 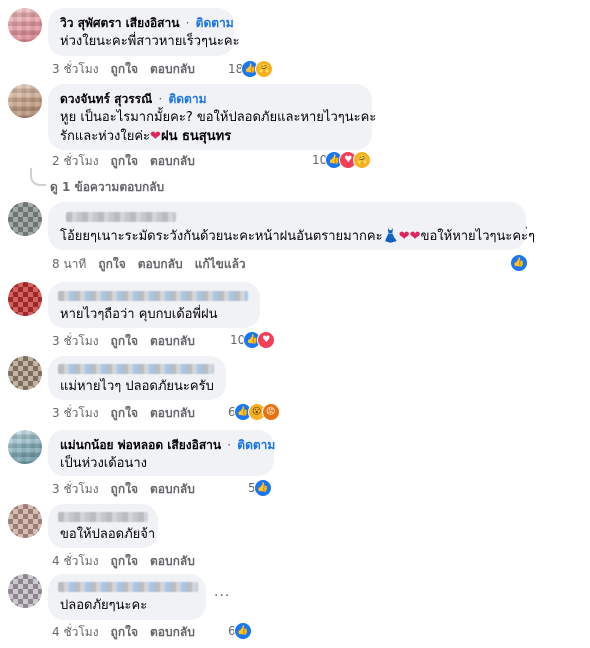 What do you see at coordinates (38, 177) in the screenshot?
I see `thread-line` at bounding box center [38, 177].